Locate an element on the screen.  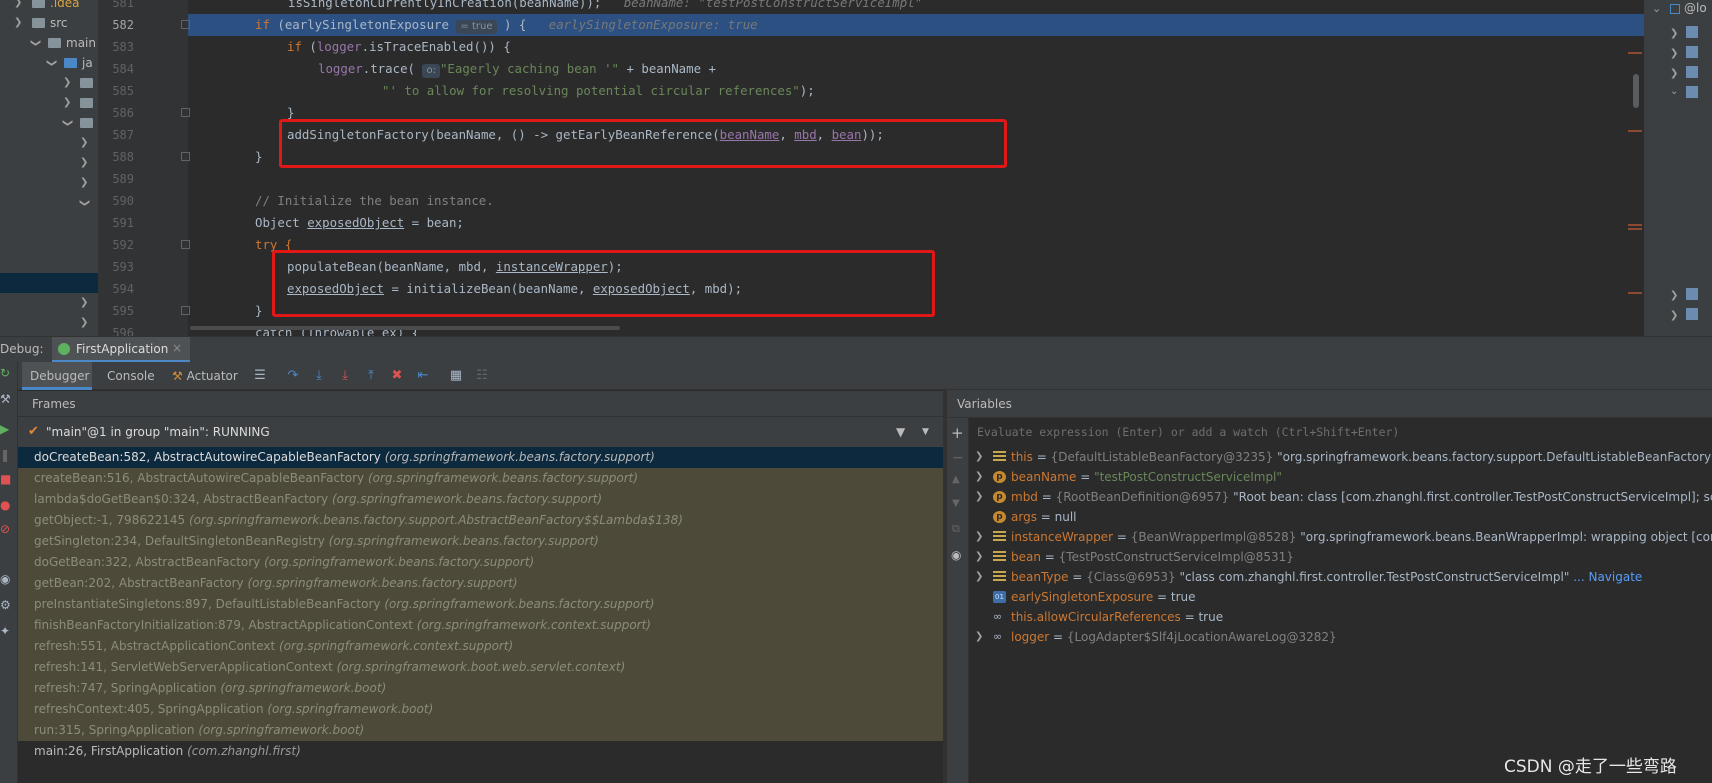
tab-actuator: ⚒ Actuator is located at coordinates (205, 376).